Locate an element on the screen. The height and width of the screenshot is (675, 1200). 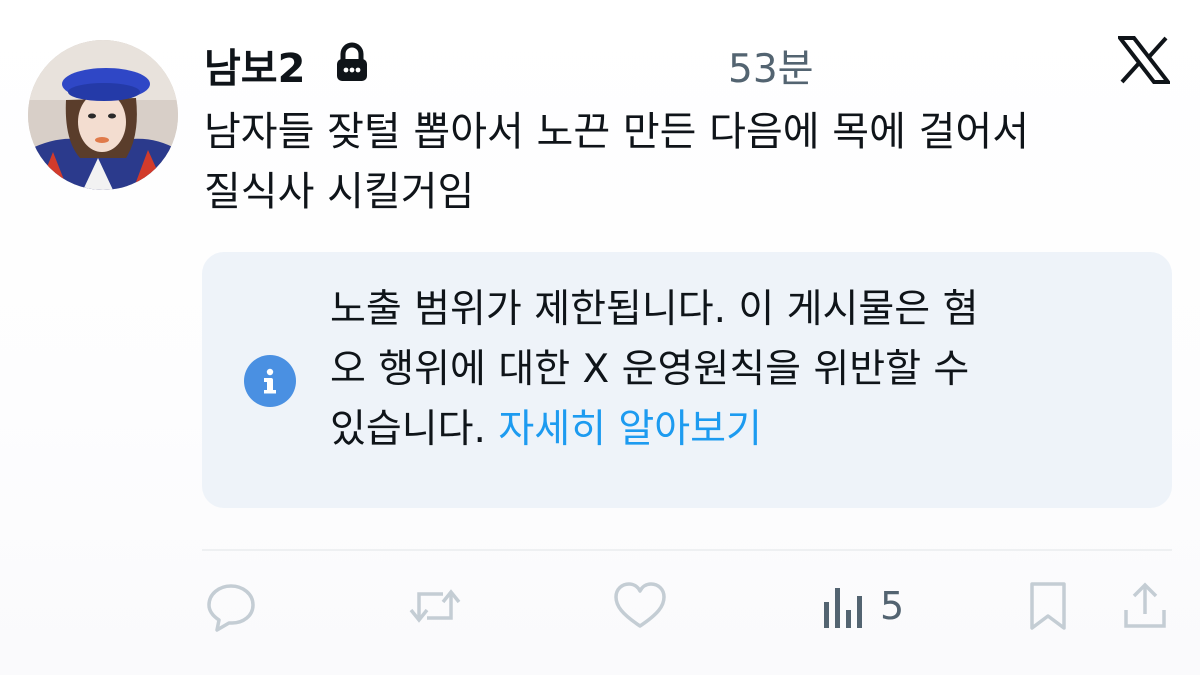
post-time: 53분 is located at coordinates (771, 66).